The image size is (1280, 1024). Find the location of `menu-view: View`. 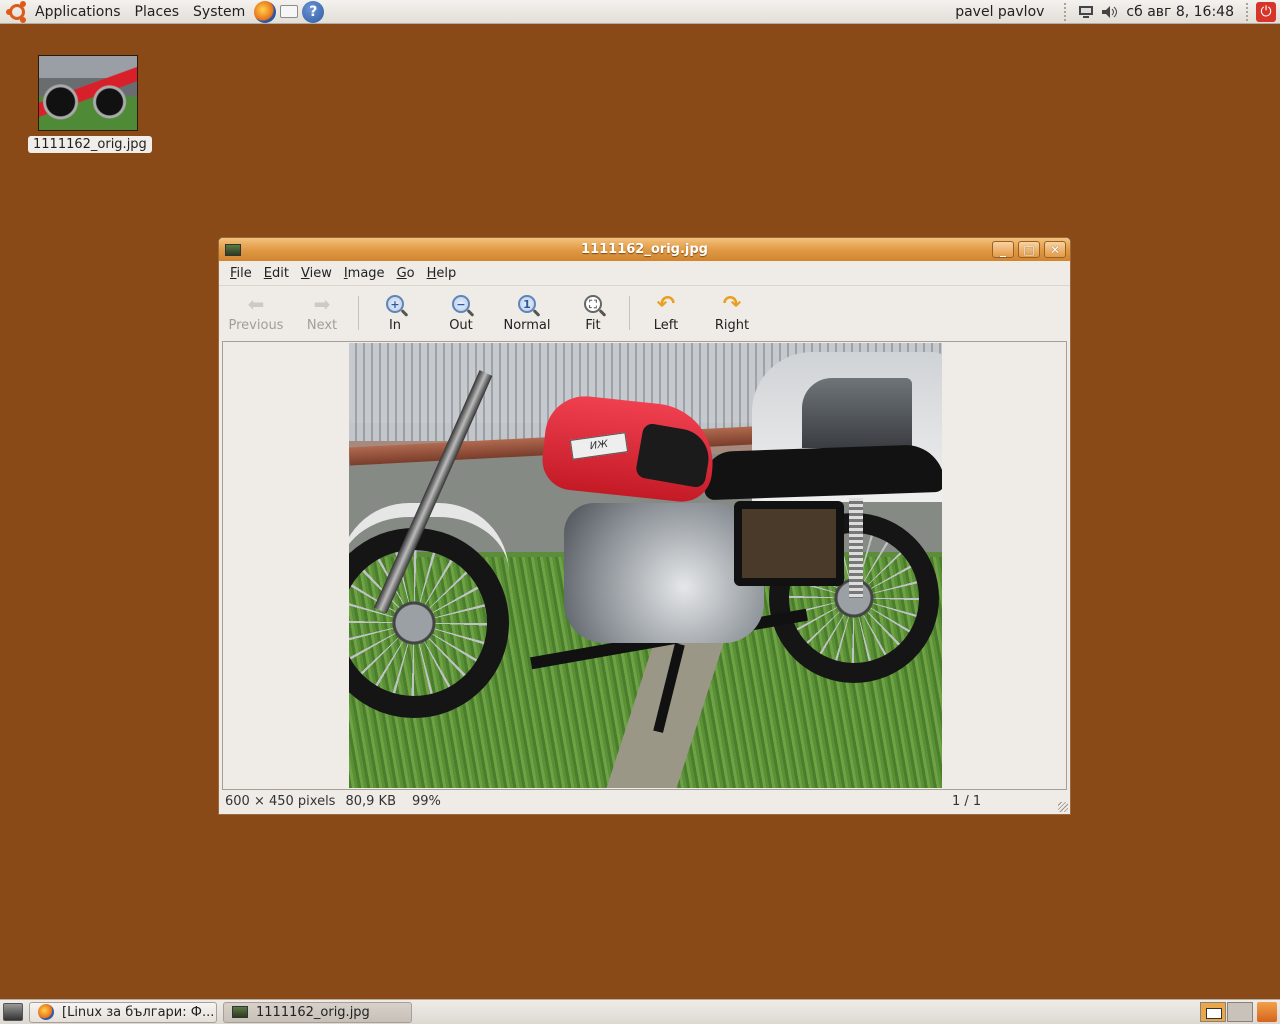

menu-view: View is located at coordinates (316, 273).